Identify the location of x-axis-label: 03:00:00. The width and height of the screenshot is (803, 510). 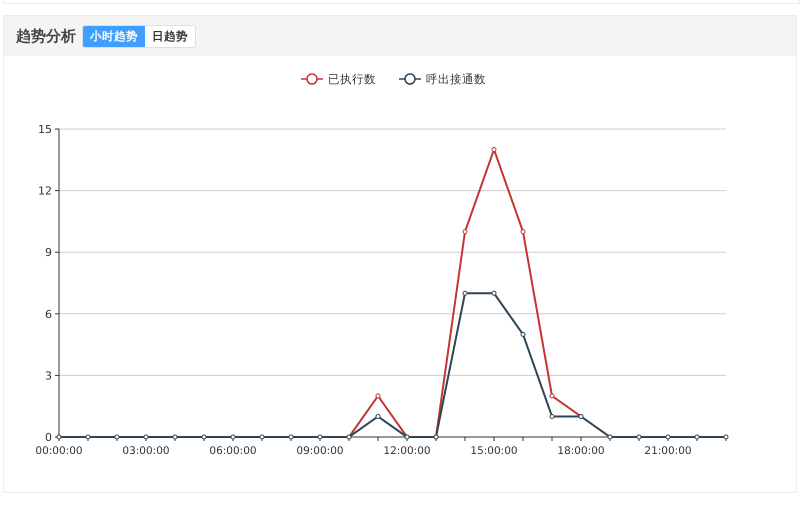
(146, 451).